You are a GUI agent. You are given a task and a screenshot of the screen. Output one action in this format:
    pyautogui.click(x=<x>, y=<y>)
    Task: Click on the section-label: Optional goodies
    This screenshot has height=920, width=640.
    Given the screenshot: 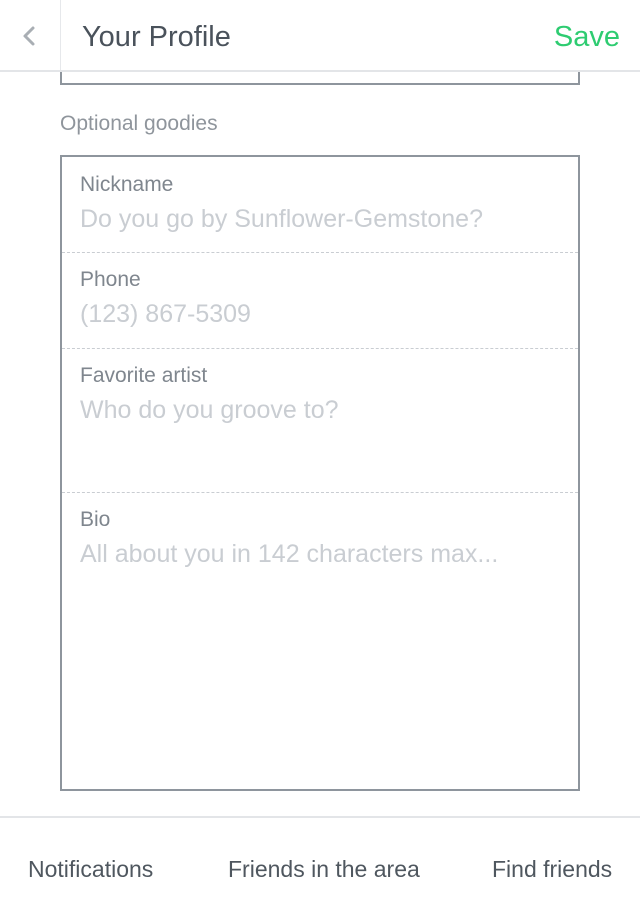 What is the action you would take?
    pyautogui.click(x=139, y=123)
    